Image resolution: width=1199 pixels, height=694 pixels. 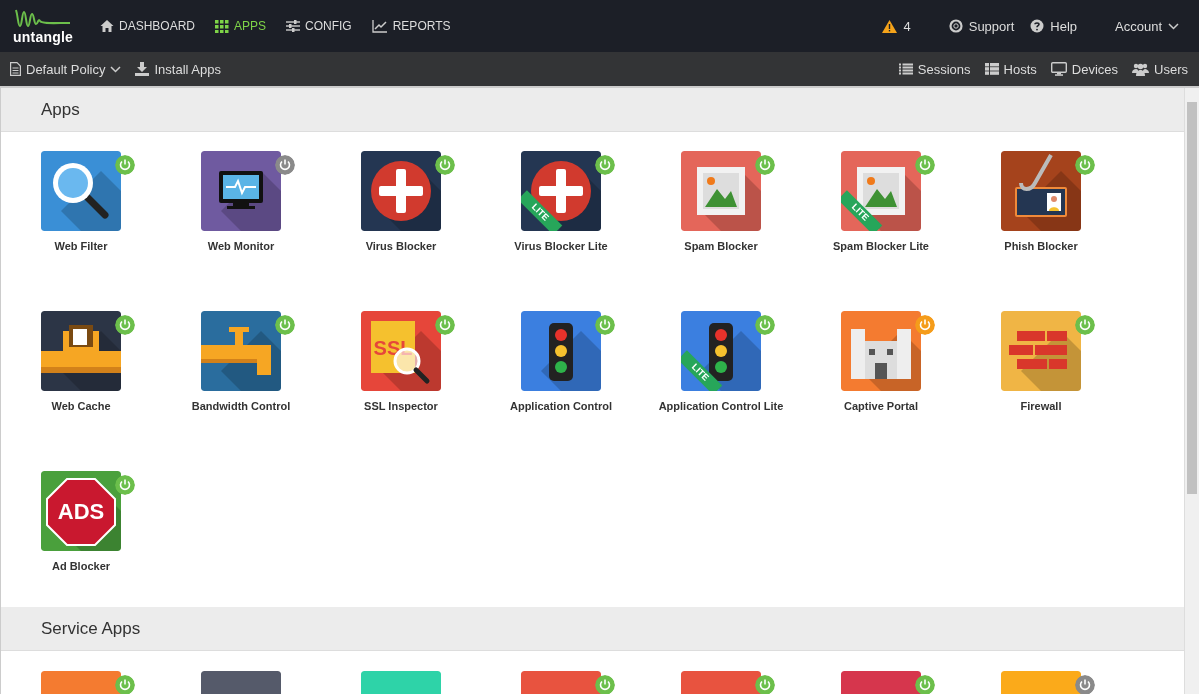 What do you see at coordinates (222, 26) in the screenshot?
I see `grid-icon` at bounding box center [222, 26].